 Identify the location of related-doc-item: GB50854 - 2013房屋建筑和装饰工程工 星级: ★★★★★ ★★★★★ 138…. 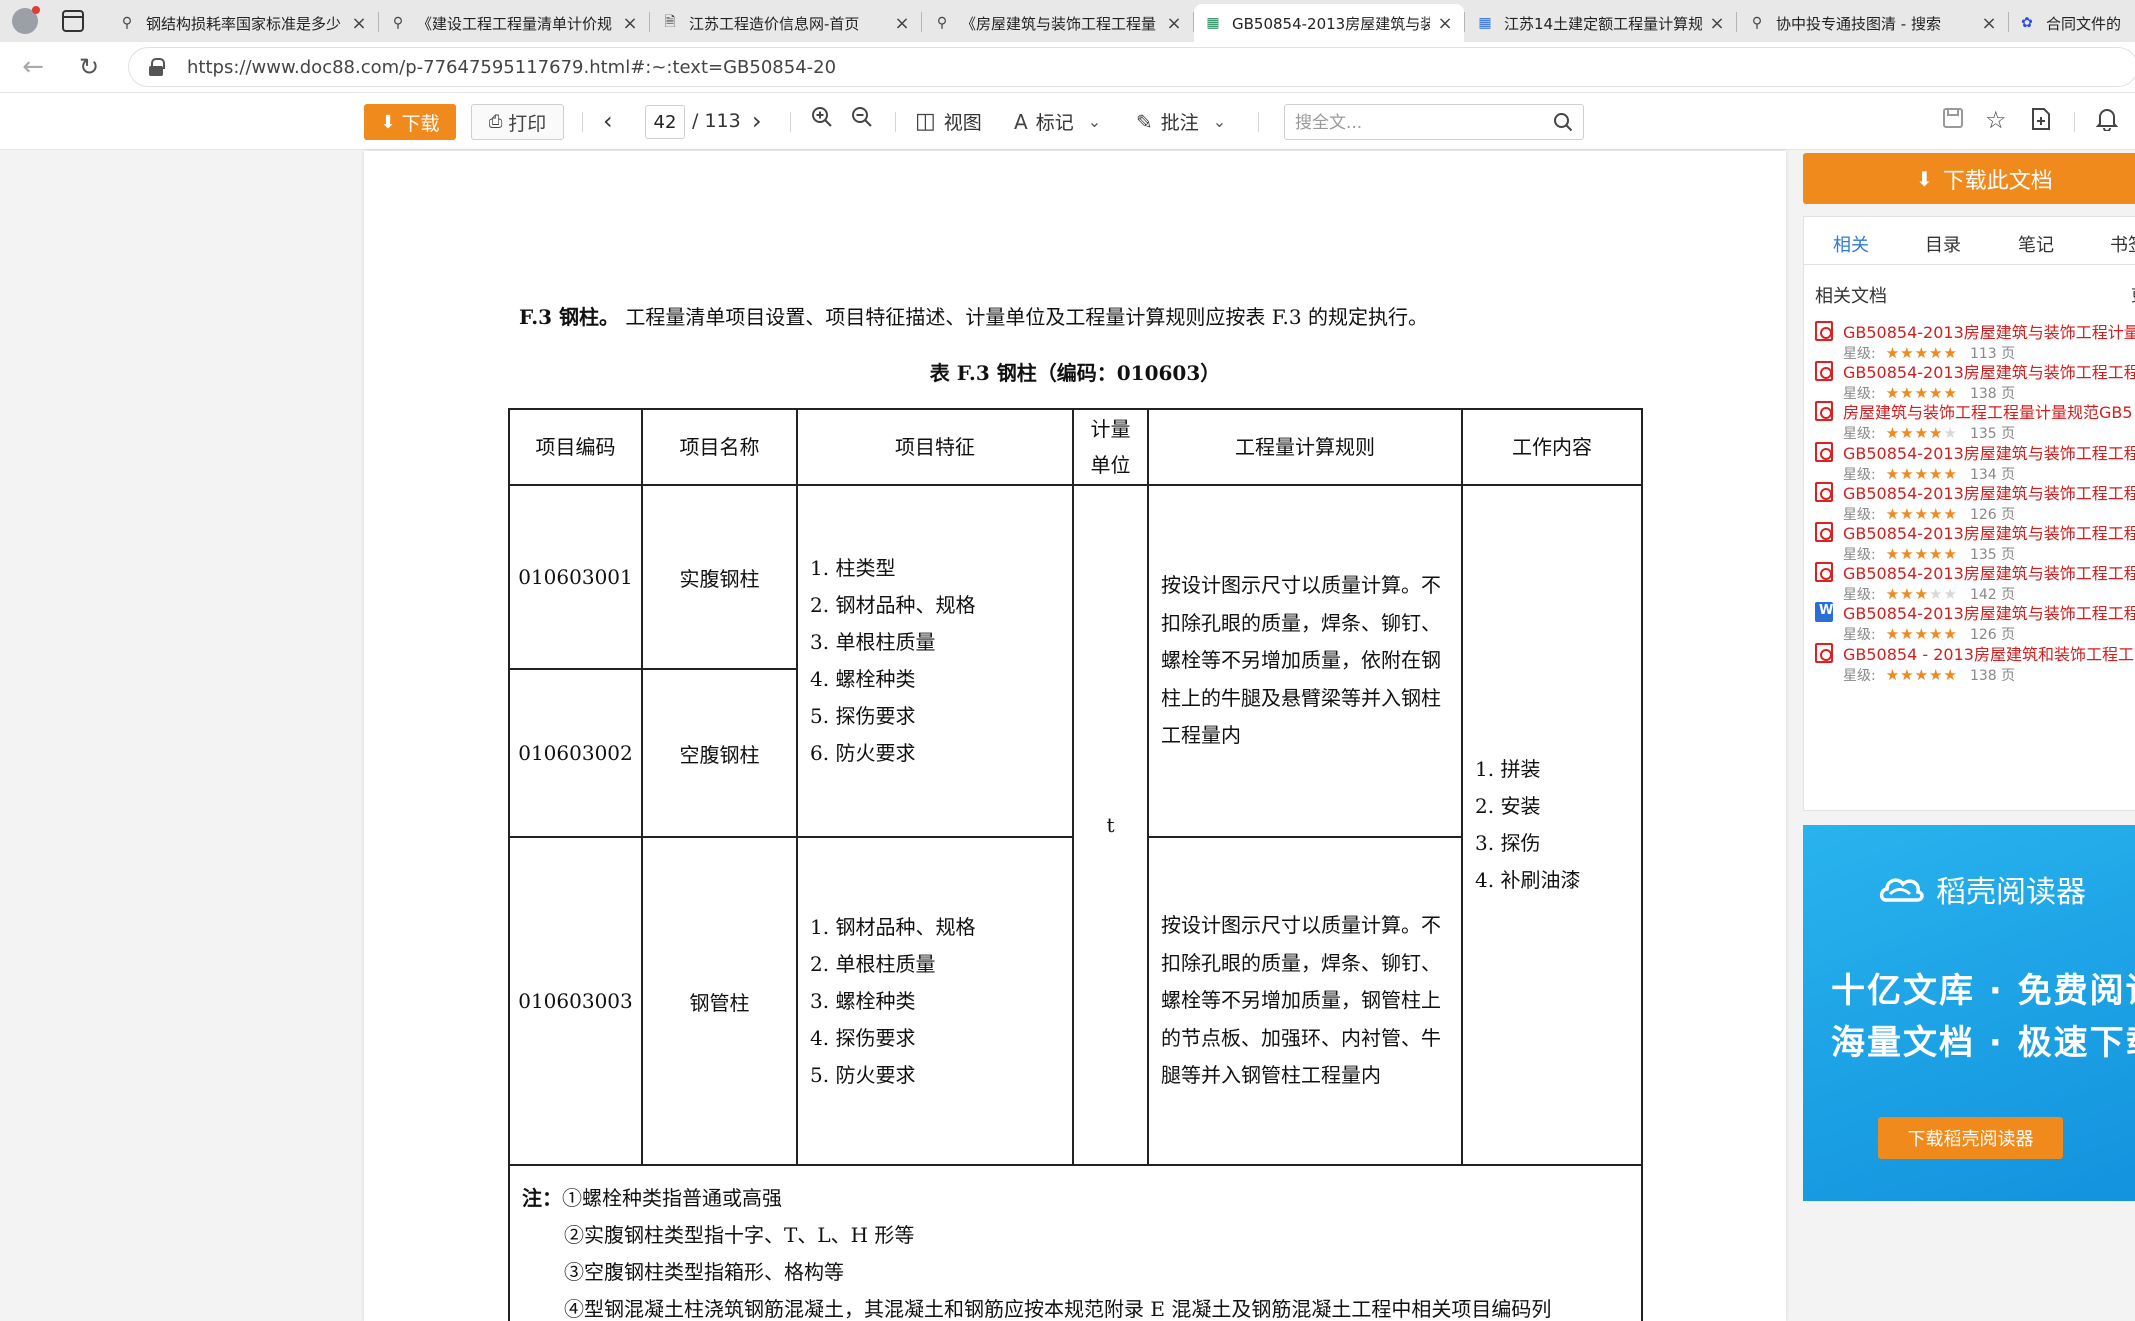
(1975, 668).